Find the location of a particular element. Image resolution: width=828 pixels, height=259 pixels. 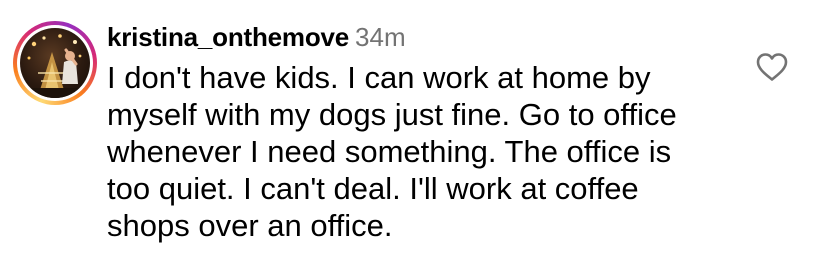

heart-outline-icon is located at coordinates (772, 67).